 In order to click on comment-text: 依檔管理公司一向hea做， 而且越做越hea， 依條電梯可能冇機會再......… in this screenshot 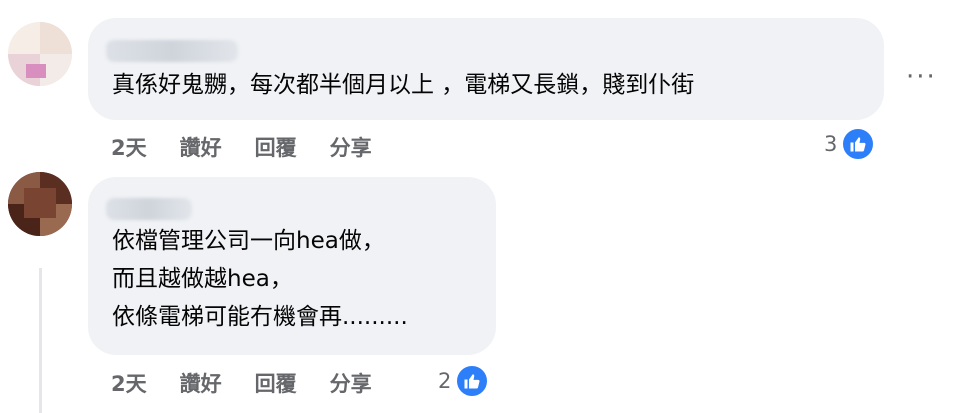, I will do `click(260, 279)`.